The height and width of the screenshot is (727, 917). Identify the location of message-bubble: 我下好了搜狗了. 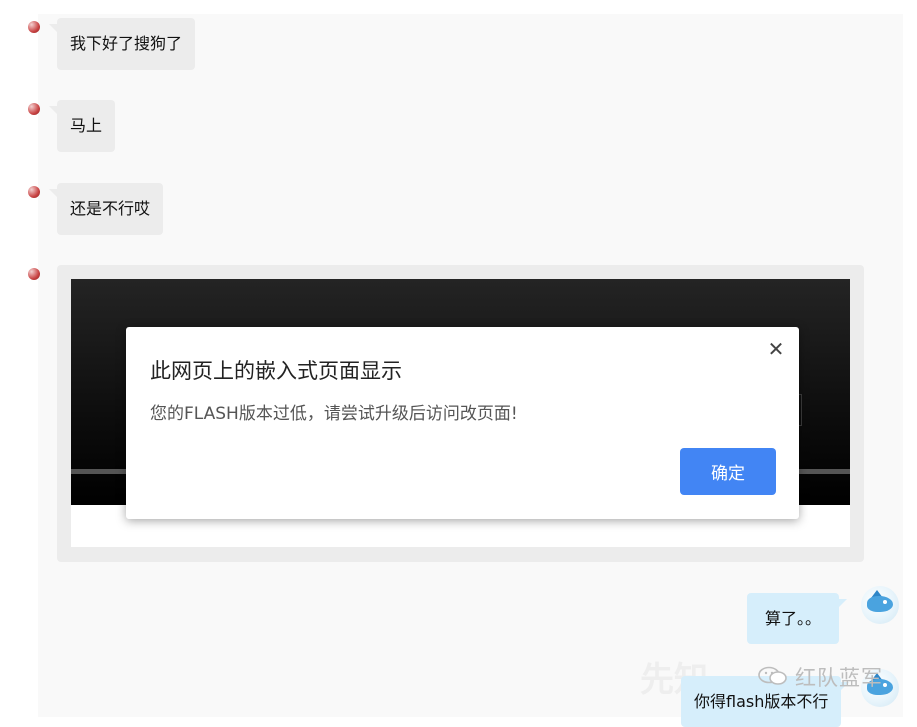
(122, 44).